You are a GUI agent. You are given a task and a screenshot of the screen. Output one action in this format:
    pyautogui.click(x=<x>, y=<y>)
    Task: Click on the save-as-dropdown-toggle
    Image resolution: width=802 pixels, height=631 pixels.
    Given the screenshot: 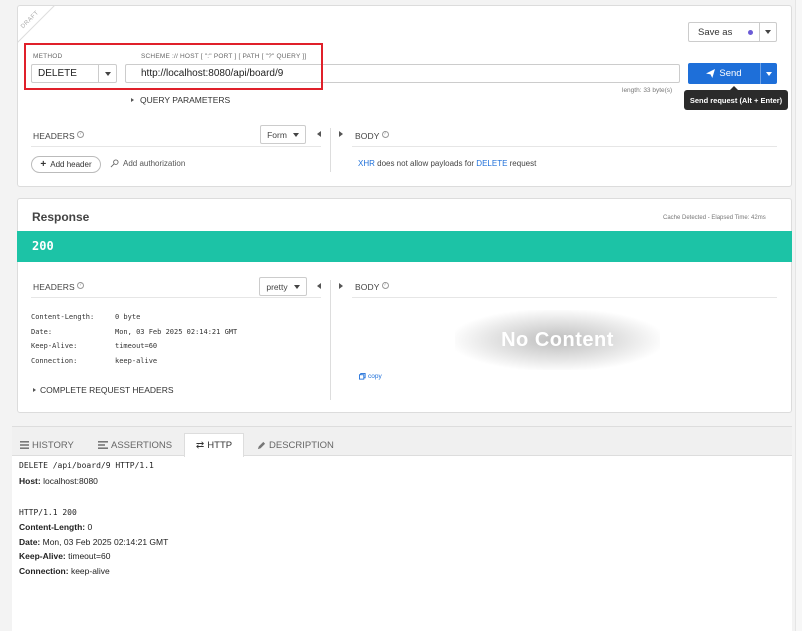 What is the action you would take?
    pyautogui.click(x=767, y=32)
    